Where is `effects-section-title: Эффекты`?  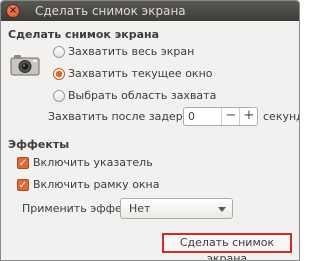
effects-section-title: Эффекты is located at coordinates (39, 144).